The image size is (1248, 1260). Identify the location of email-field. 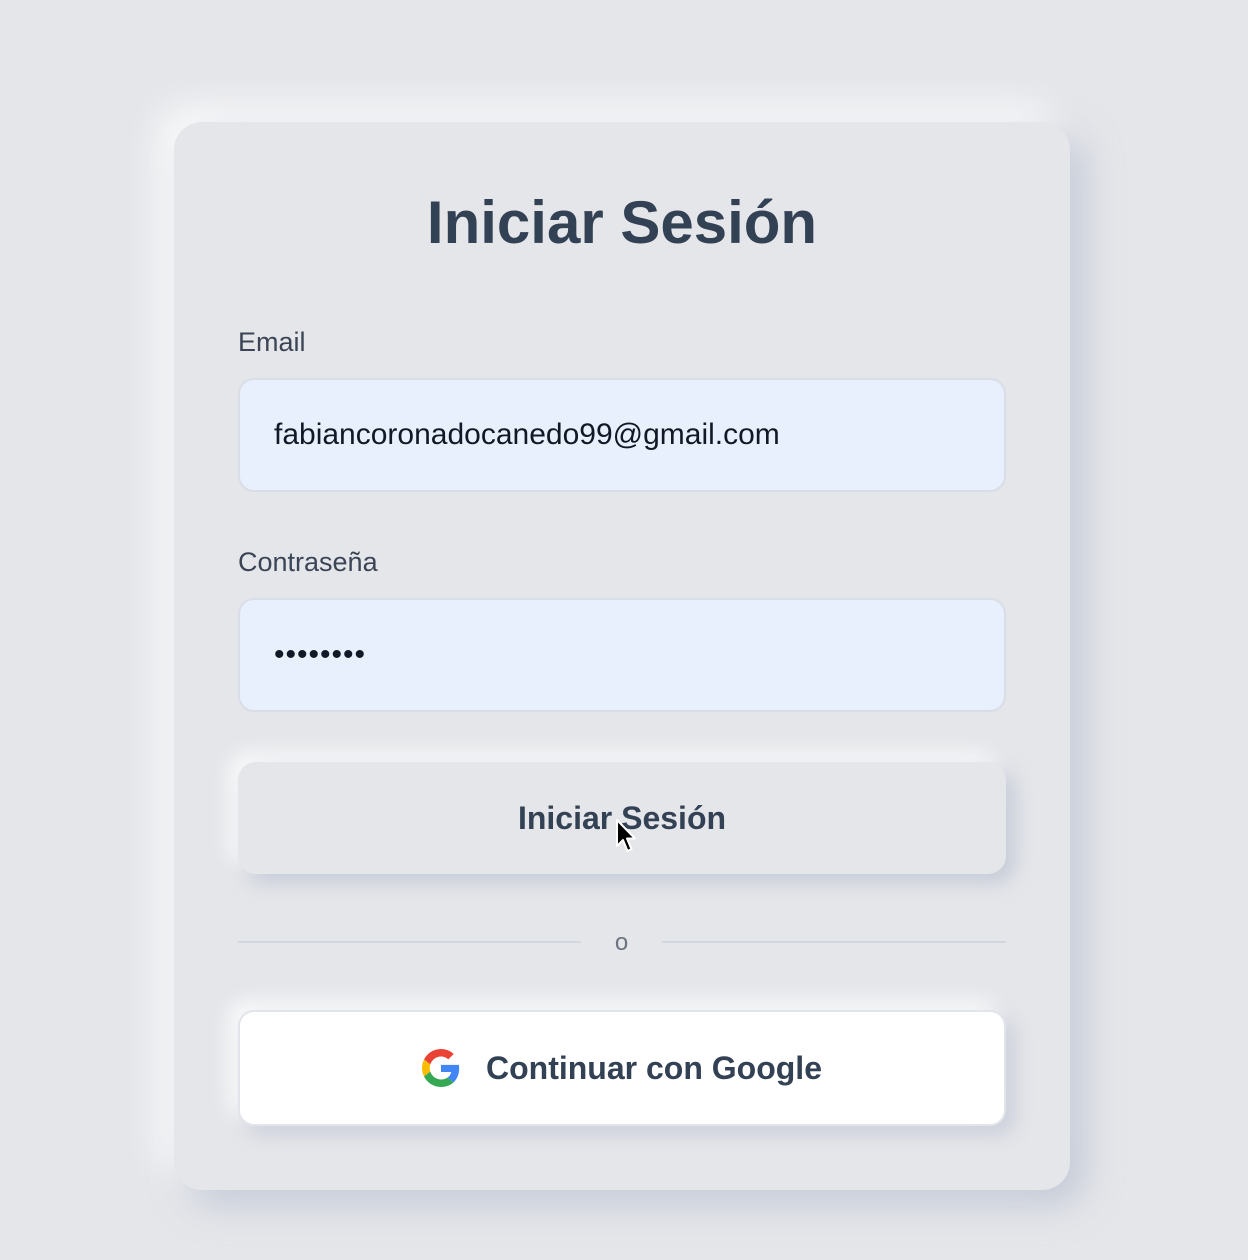
(622, 435).